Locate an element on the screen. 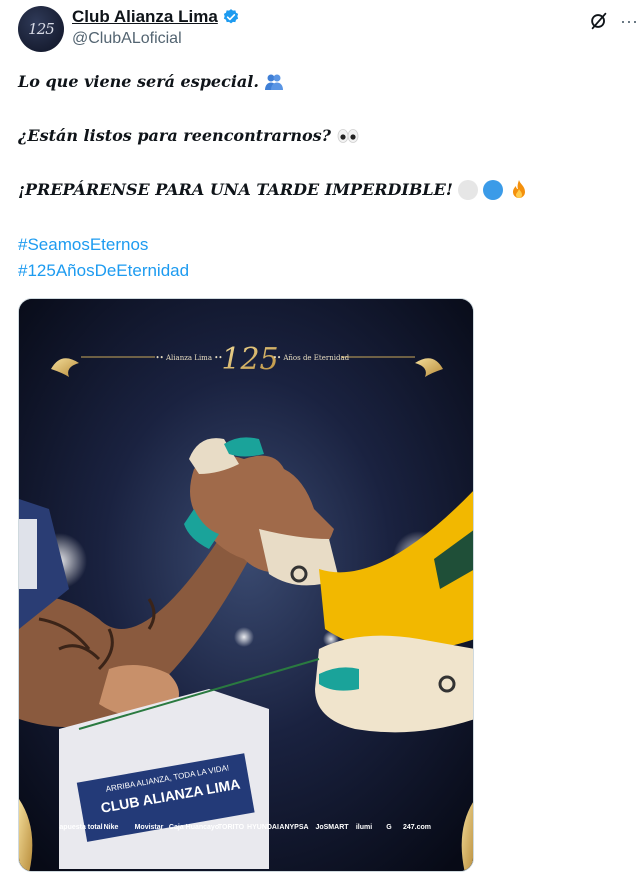 The width and height of the screenshot is (640, 880). hashtag-link: #125AñosDeEternidad is located at coordinates (318, 271).